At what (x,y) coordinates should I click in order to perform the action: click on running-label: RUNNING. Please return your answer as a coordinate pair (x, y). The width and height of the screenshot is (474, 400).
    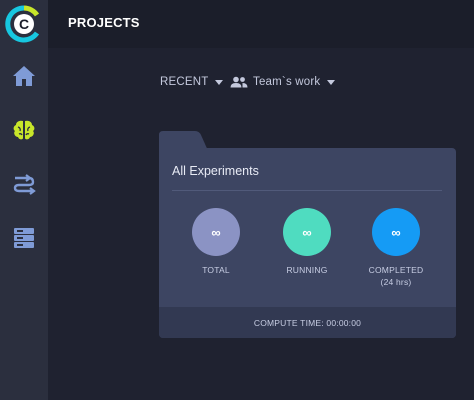
    Looking at the image, I should click on (307, 270).